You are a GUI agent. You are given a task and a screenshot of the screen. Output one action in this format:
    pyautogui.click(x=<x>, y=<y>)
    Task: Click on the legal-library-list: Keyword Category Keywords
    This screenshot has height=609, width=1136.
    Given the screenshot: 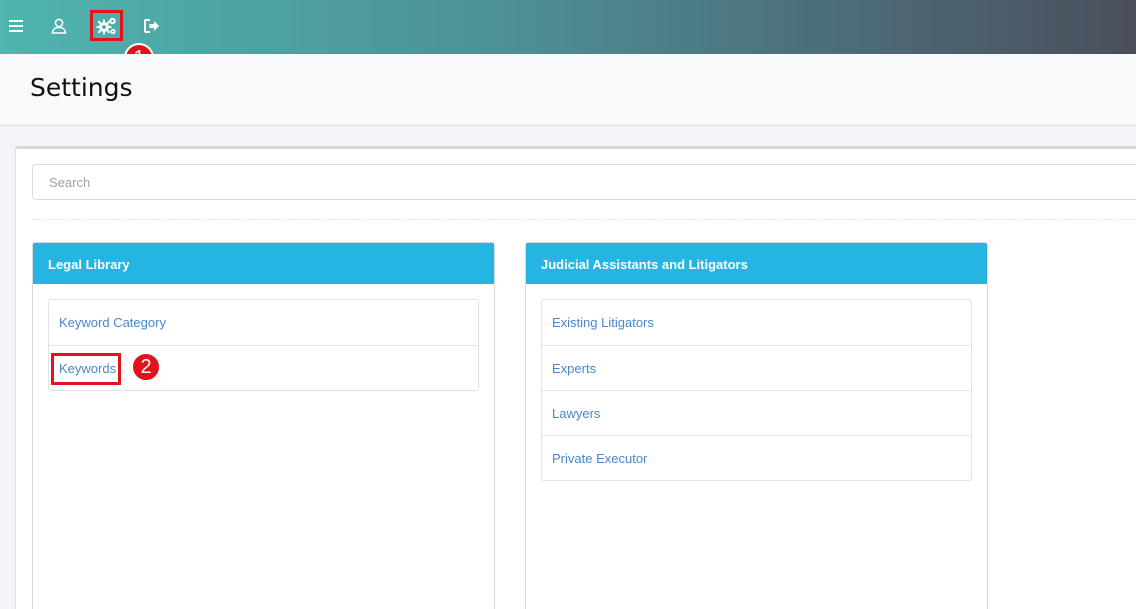 What is the action you would take?
    pyautogui.click(x=263, y=345)
    